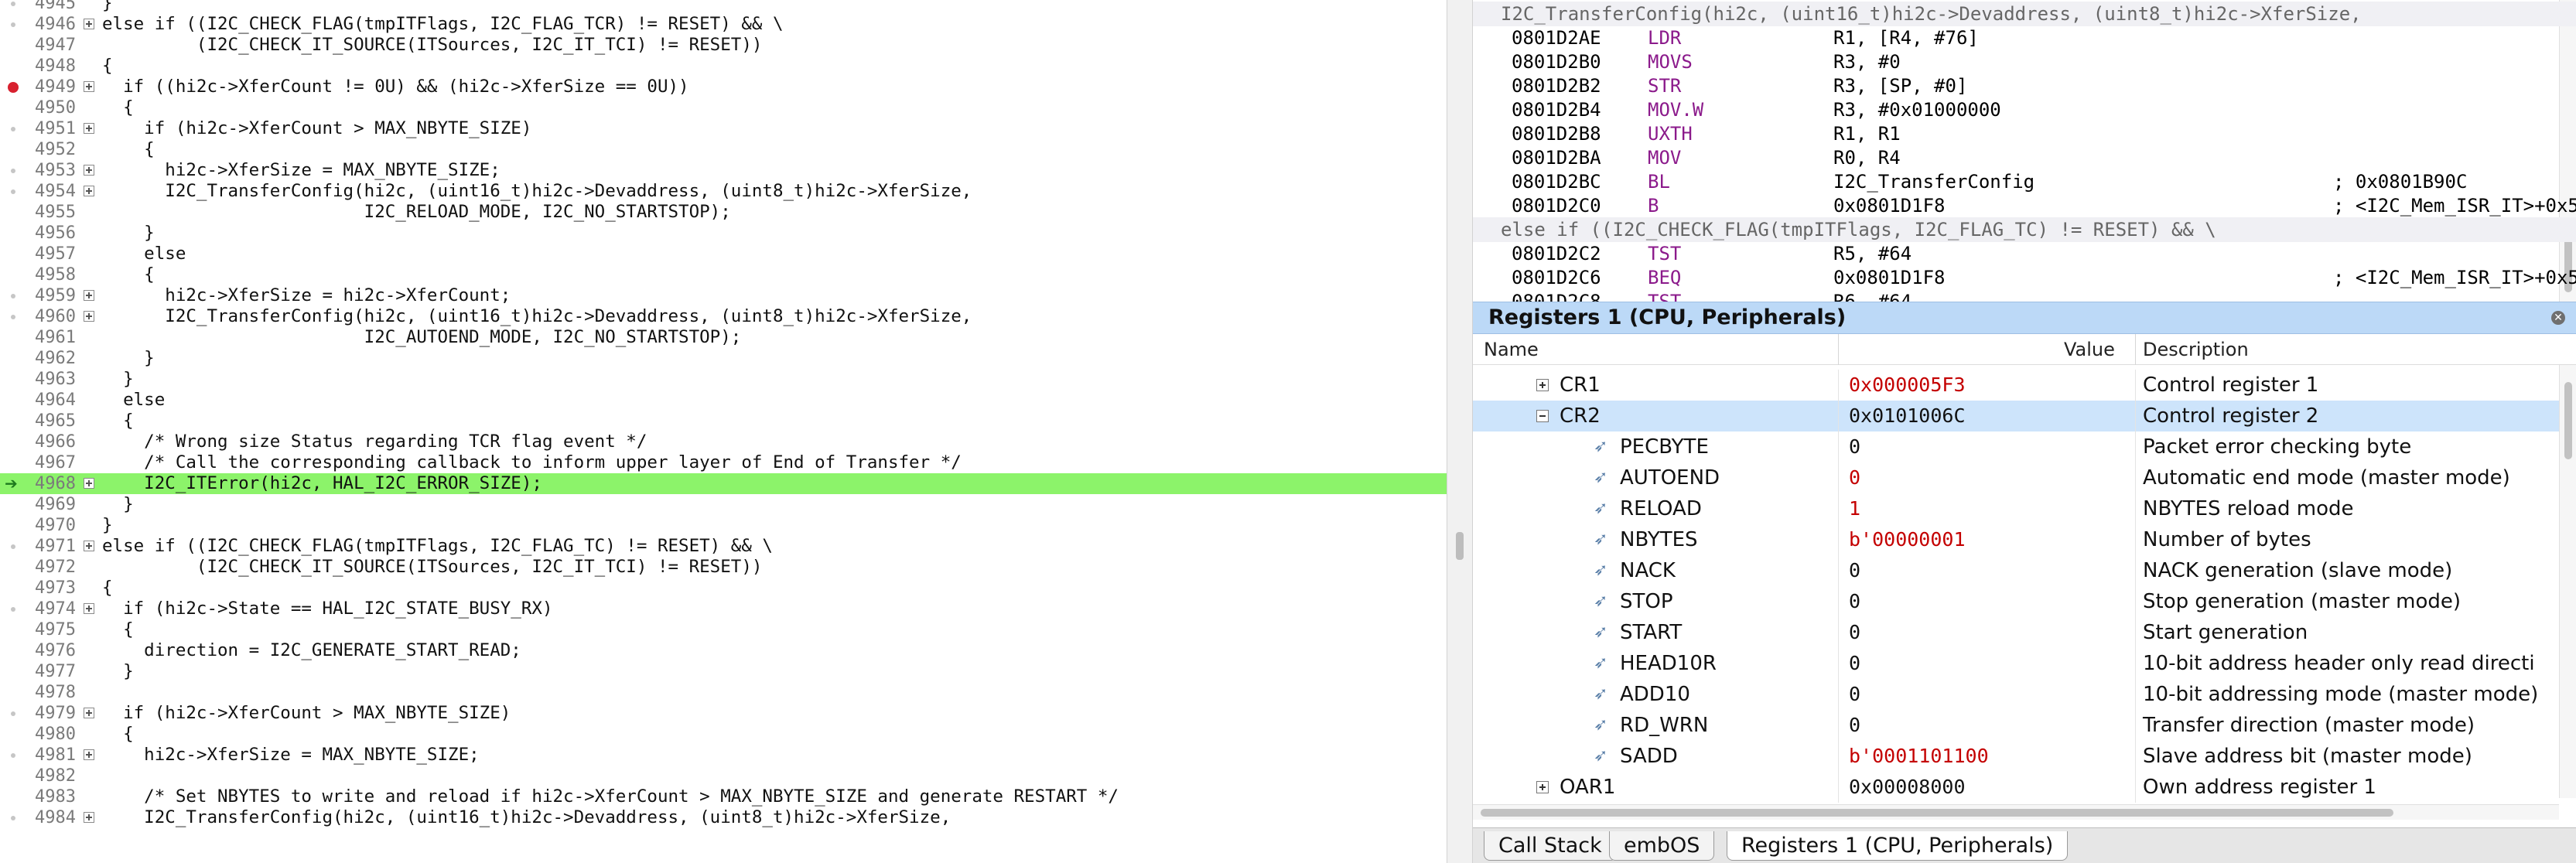 This screenshot has height=863, width=2576. Describe the element at coordinates (2016, 571) in the screenshot. I see `register-field-row: ➶ NACK 0 NACK generation (slave mode)` at that location.